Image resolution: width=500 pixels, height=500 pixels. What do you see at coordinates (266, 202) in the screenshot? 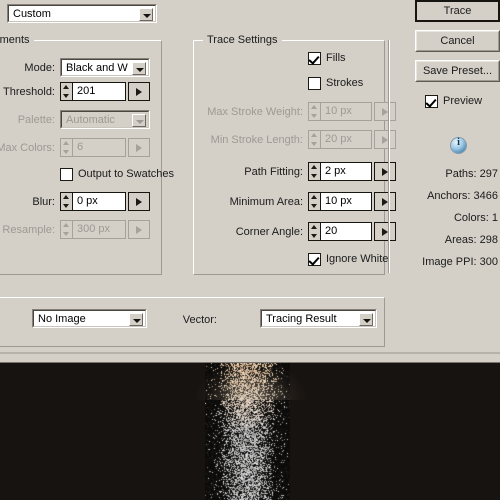
I see `minimum-area-label: Minimum Area:` at bounding box center [266, 202].